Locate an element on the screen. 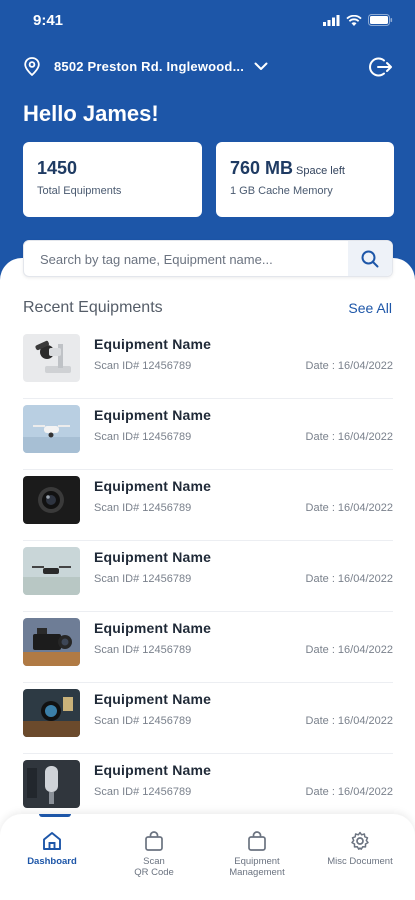  tab-misc-document: Misc Document is located at coordinates (360, 848).